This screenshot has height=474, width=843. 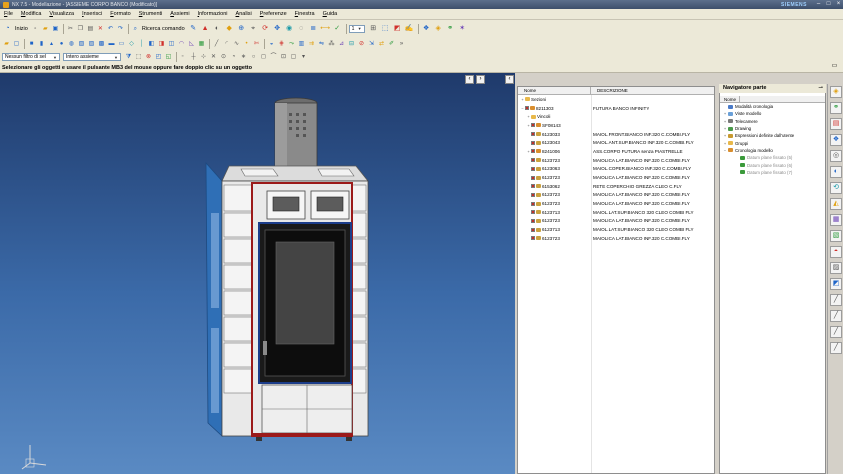 I want to click on sketch-icon: ✎, so click(x=193, y=28).